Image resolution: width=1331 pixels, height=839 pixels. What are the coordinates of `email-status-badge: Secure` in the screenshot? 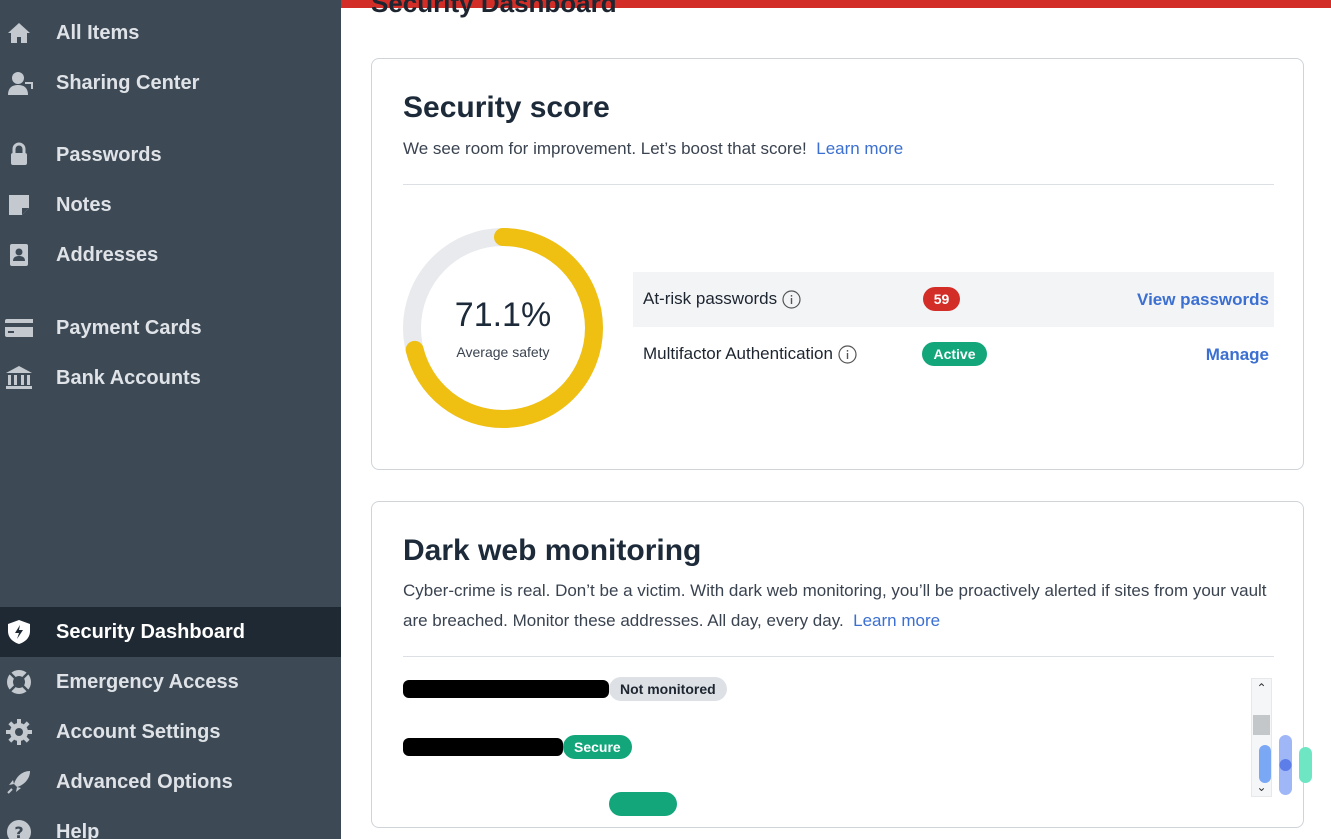 It's located at (597, 747).